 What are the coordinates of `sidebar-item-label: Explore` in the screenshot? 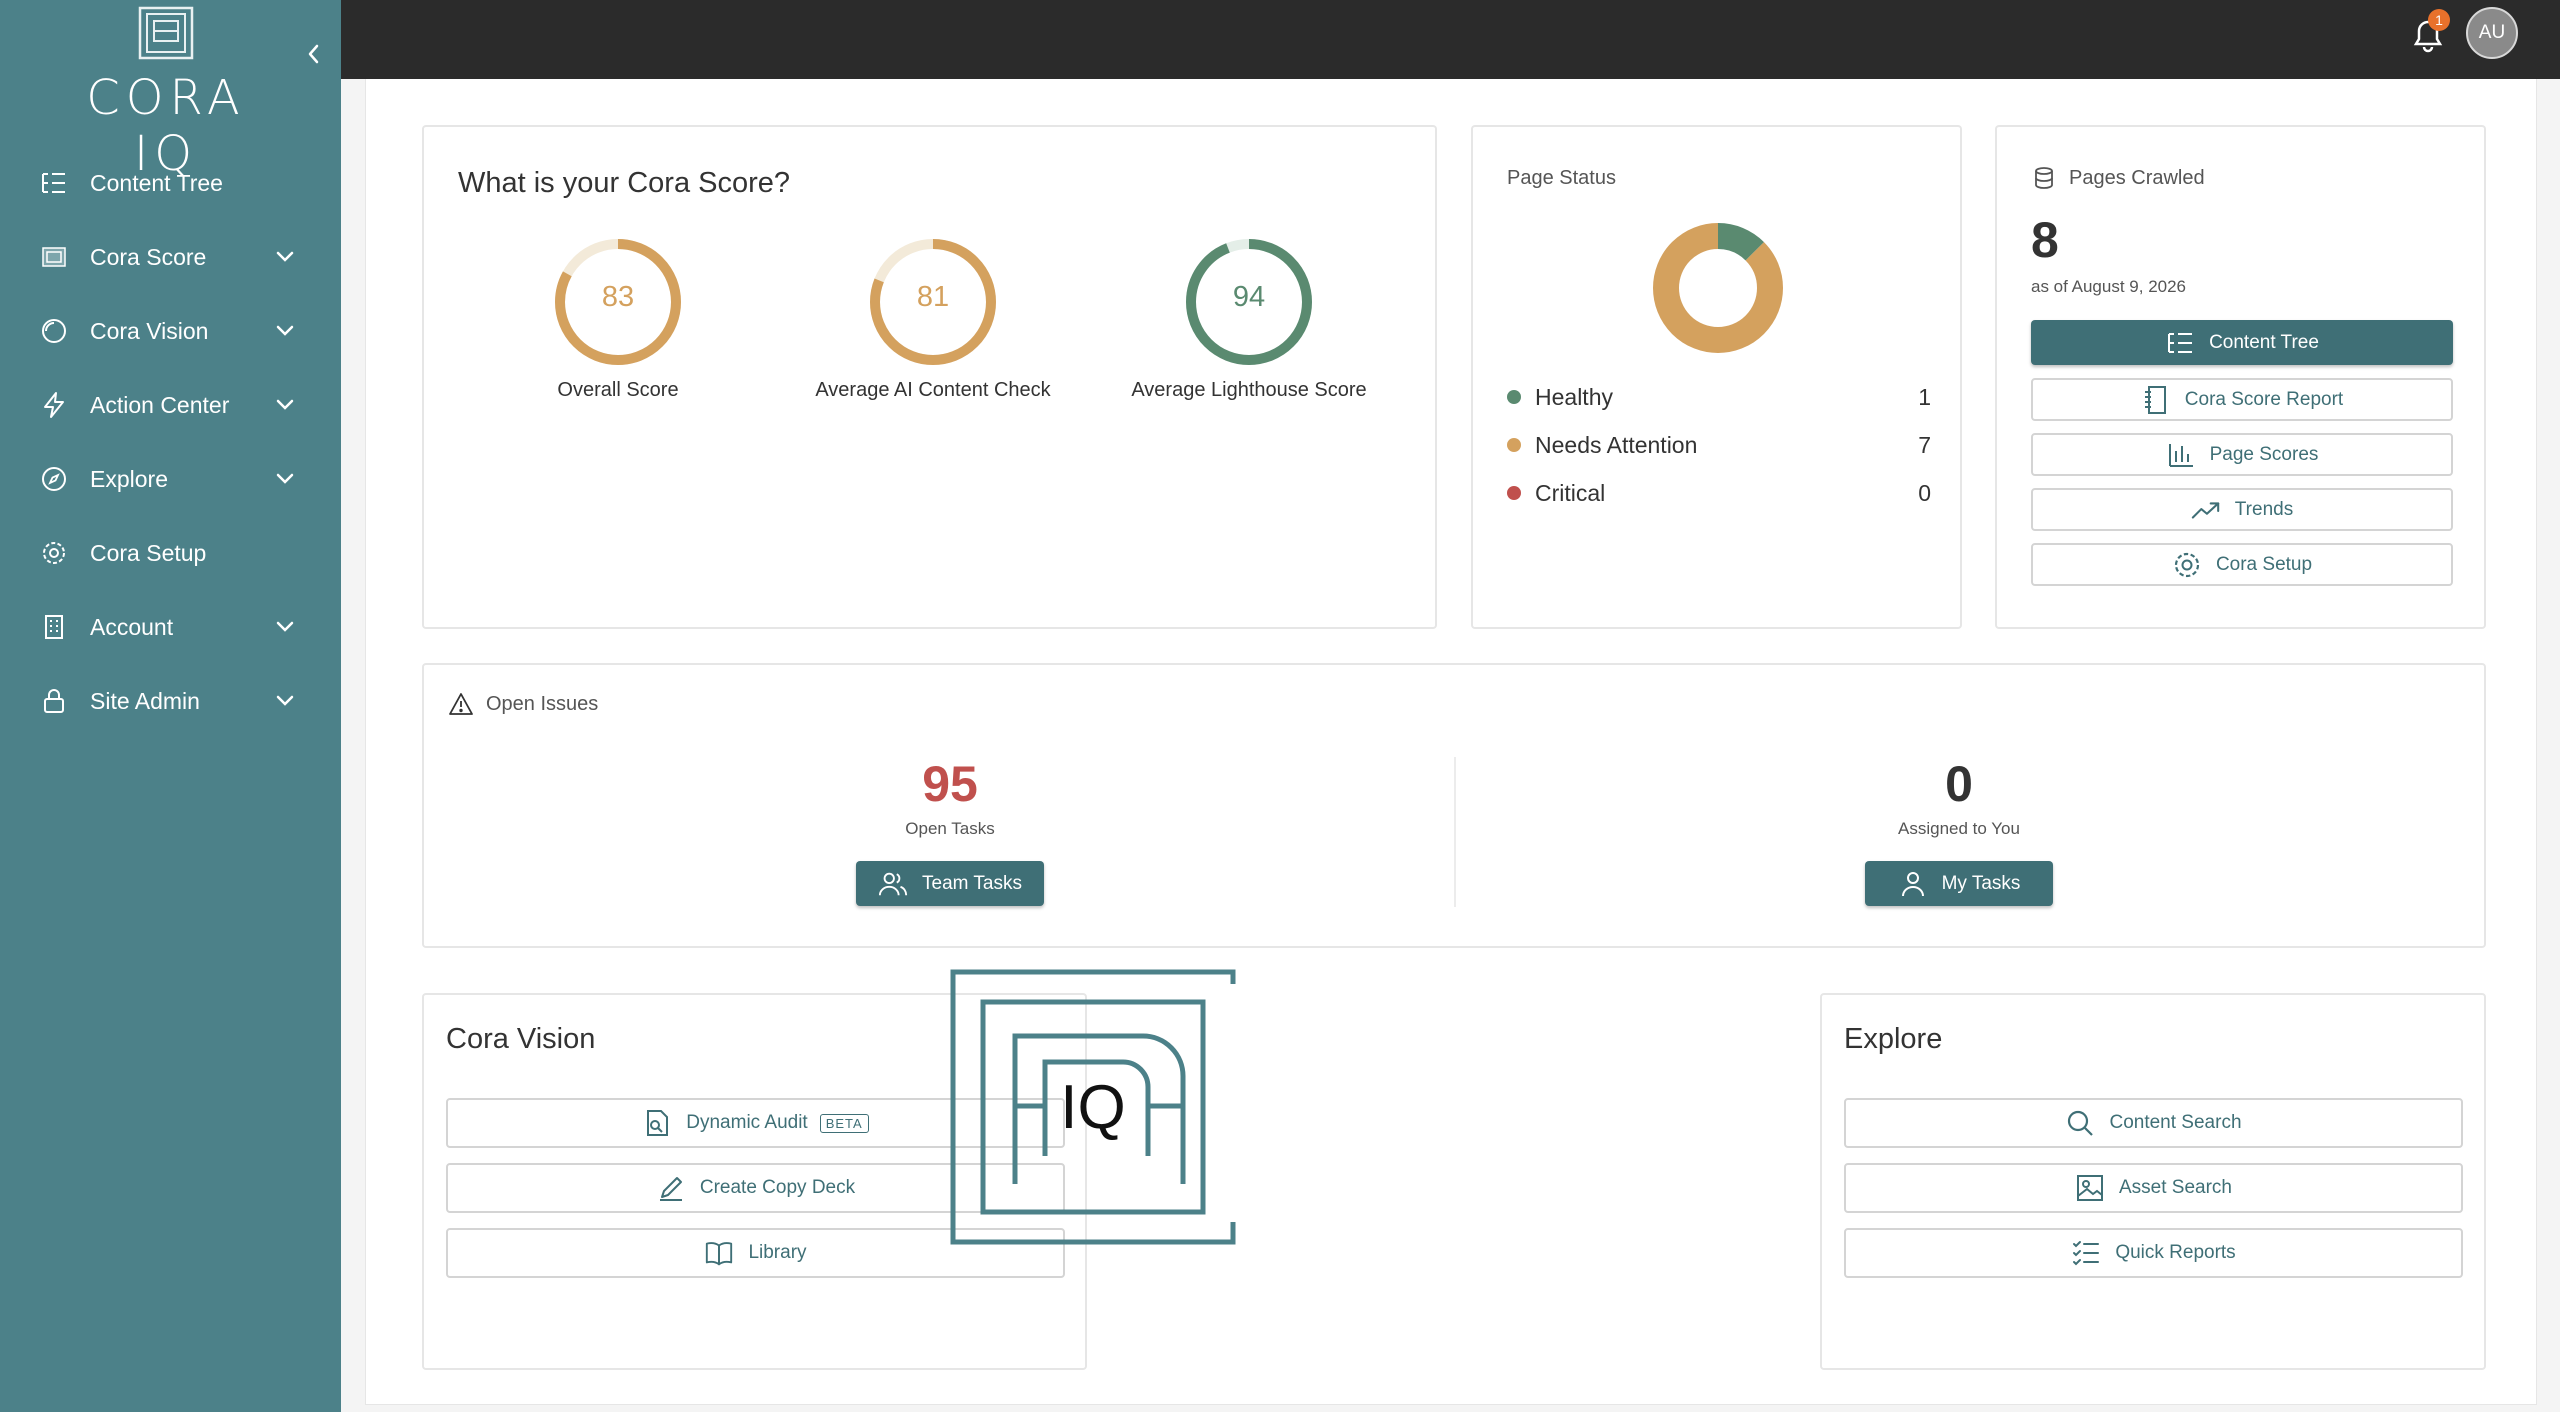 It's located at (129, 478).